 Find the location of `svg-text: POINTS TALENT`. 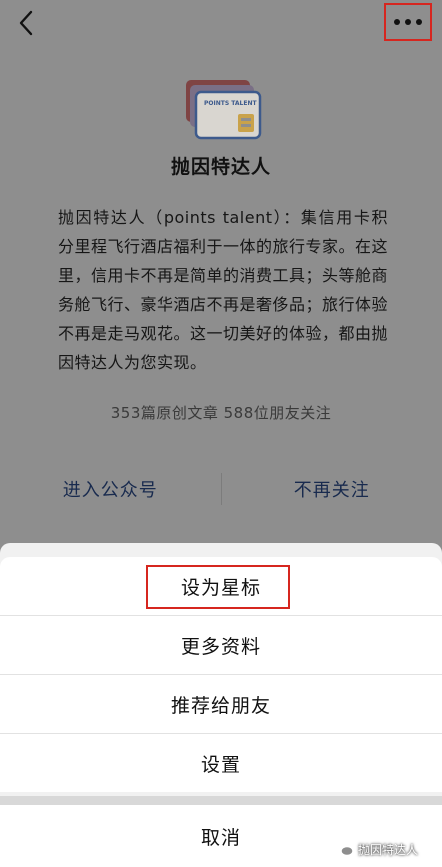

svg-text: POINTS TALENT is located at coordinates (230, 103).